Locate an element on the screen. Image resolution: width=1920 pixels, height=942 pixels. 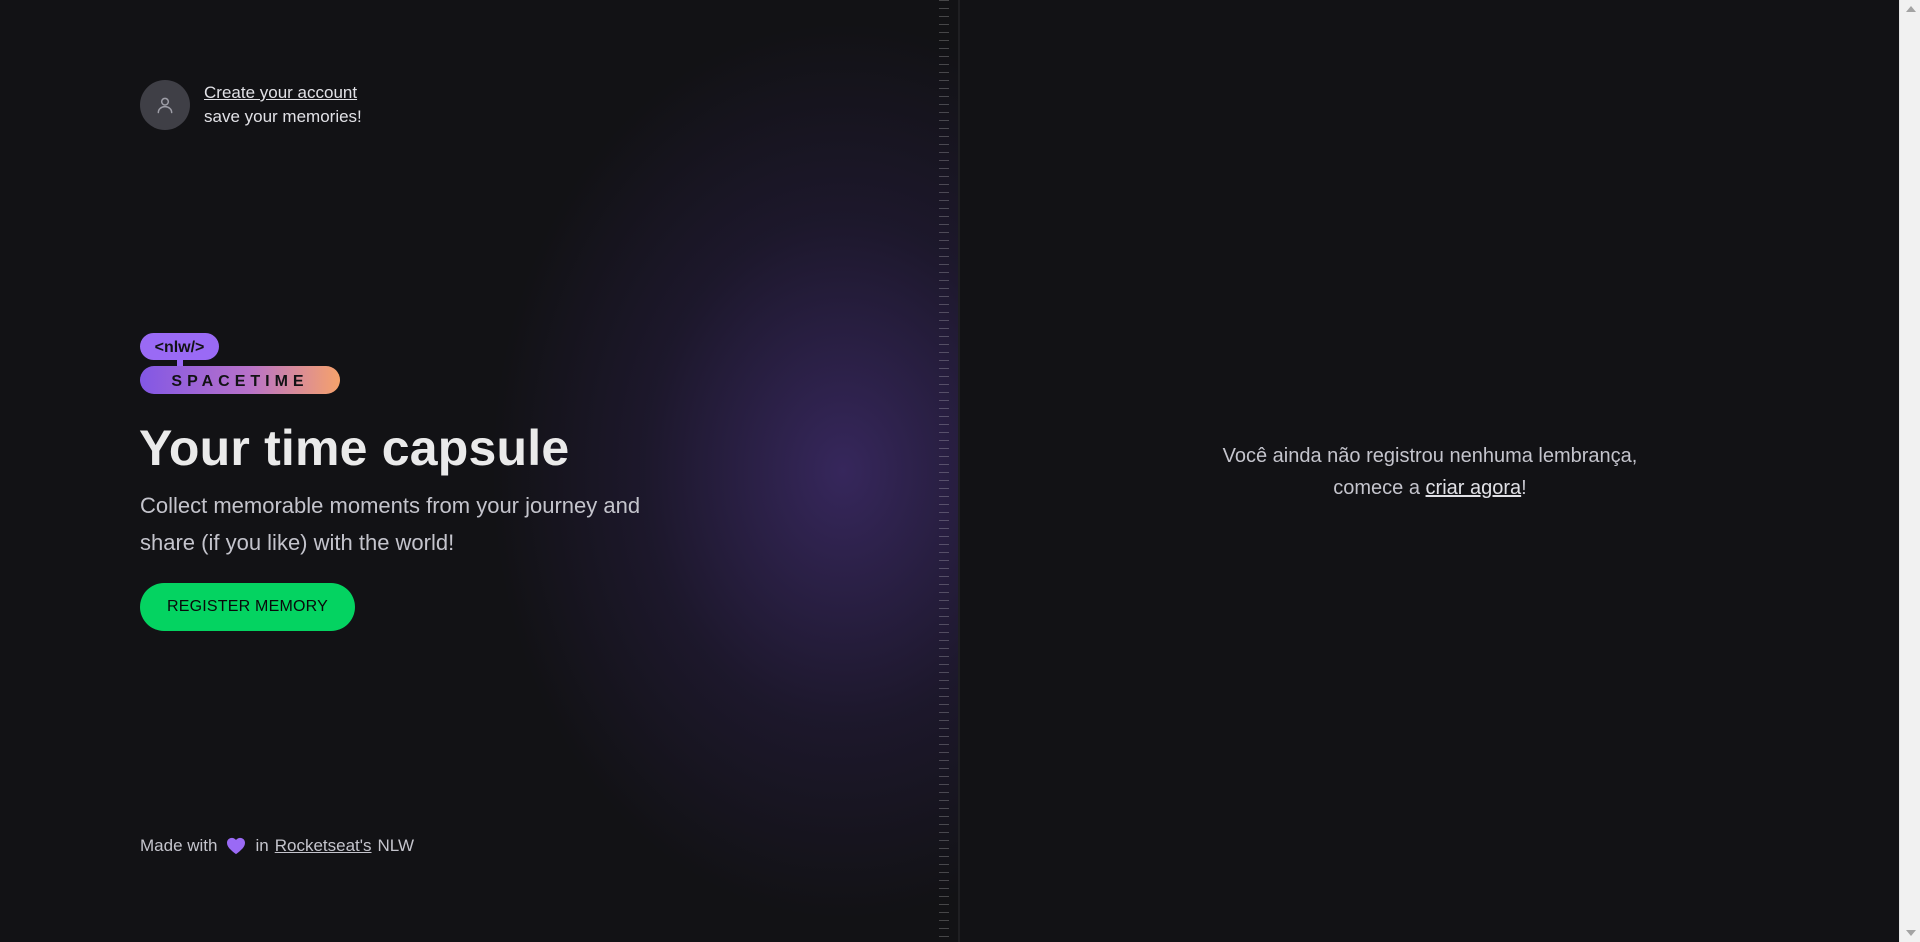
page-title: Your time capsule is located at coordinates (354, 448).